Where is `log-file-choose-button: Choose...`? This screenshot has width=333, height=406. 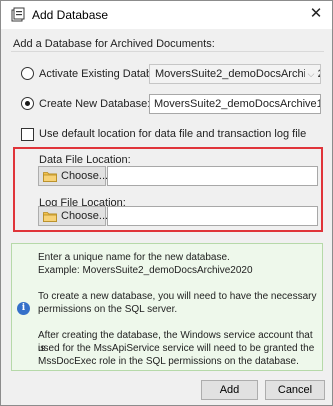
log-file-choose-button: Choose... is located at coordinates (73, 216).